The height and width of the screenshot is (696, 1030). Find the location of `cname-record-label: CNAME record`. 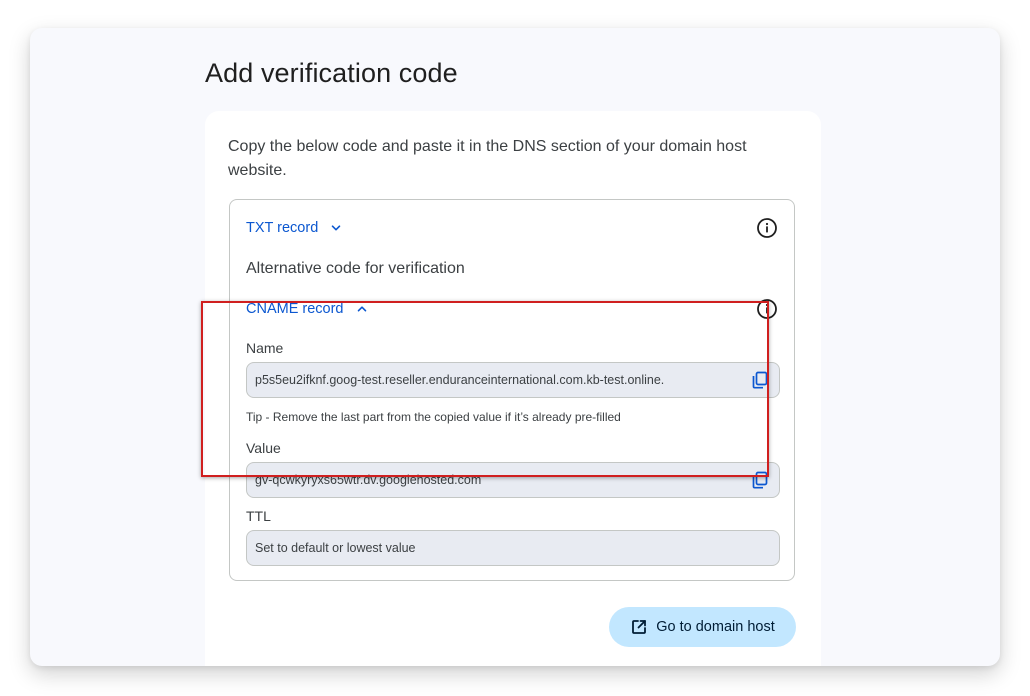

cname-record-label: CNAME record is located at coordinates (295, 309).